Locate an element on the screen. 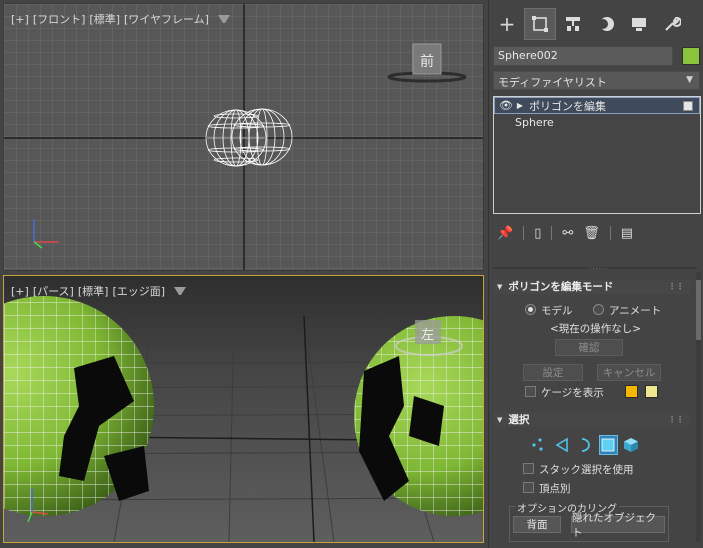  display-icon is located at coordinates (639, 24).